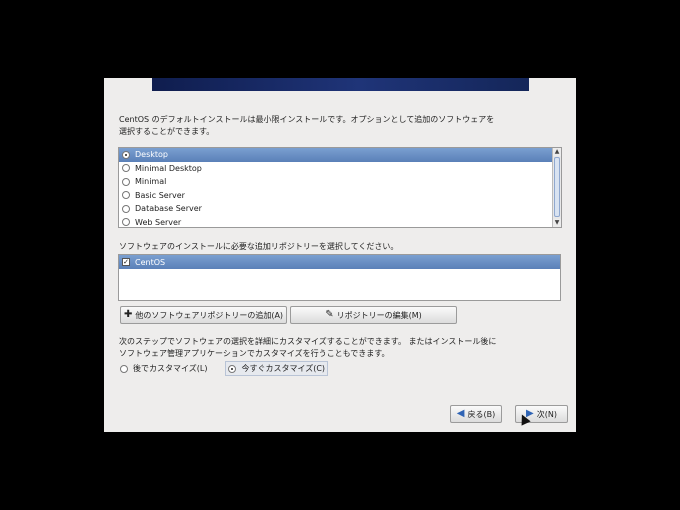  What do you see at coordinates (339, 277) in the screenshot?
I see `repository-list: ✓ CentOS` at bounding box center [339, 277].